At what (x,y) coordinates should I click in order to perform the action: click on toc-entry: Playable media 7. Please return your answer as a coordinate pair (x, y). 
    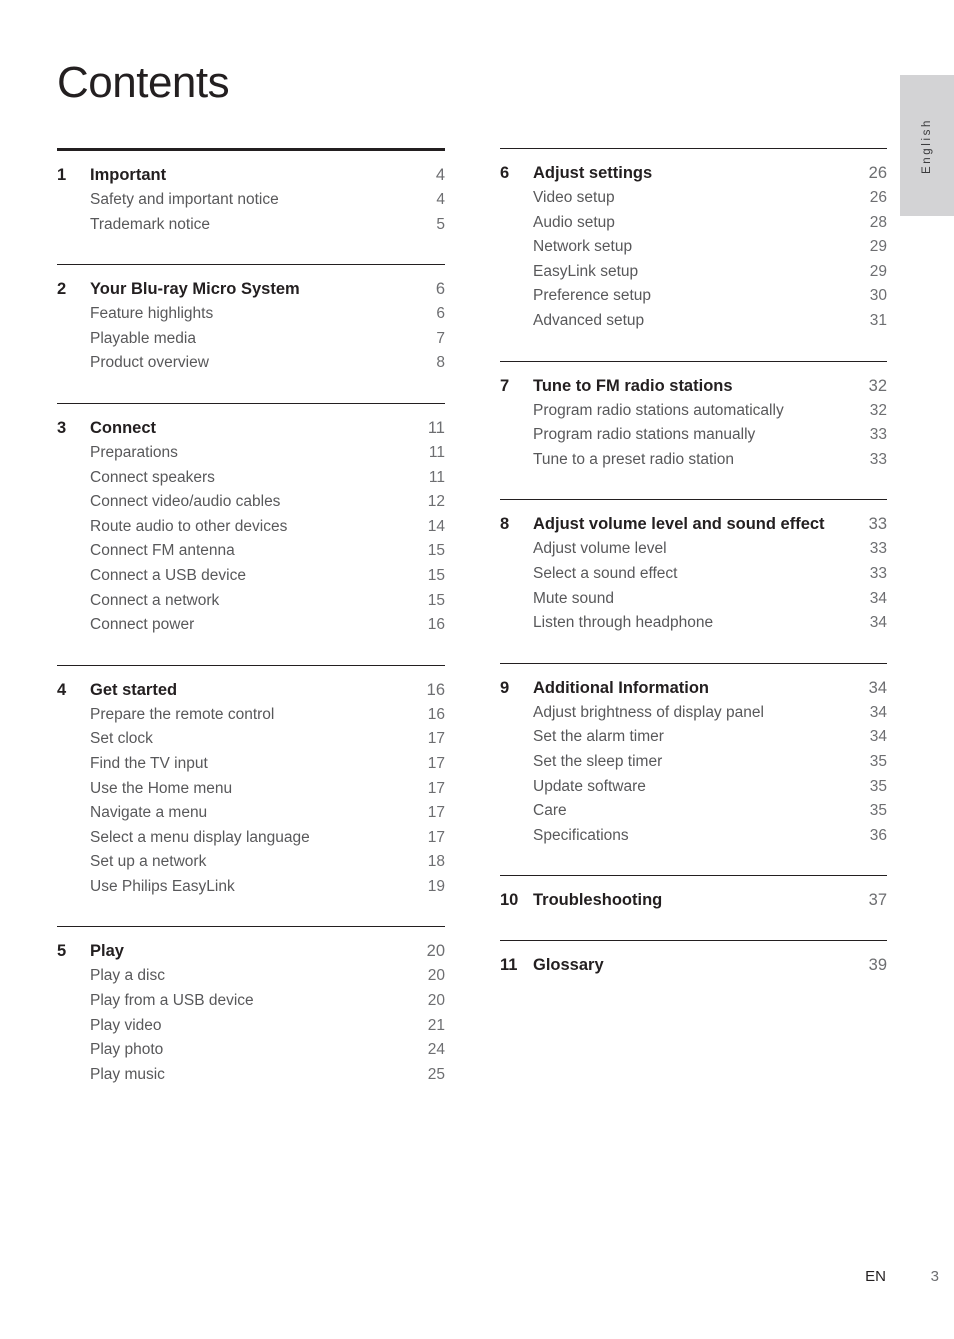
    Looking at the image, I should click on (251, 339).